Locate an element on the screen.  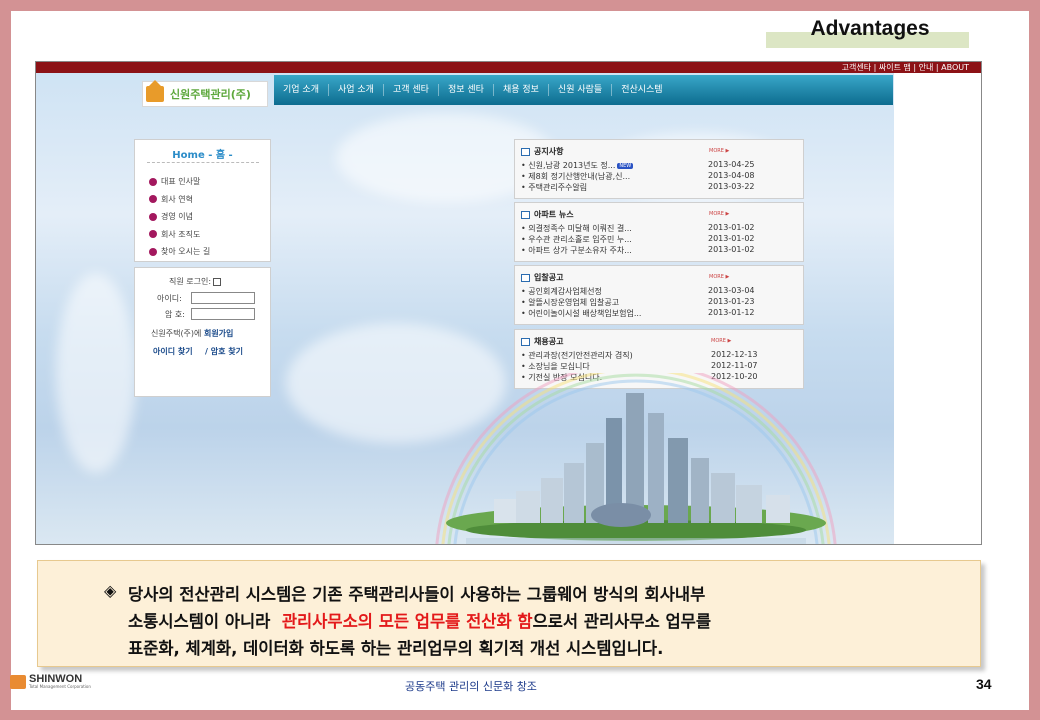
list-item: • 알뜰시장운영업체 입찰공고 2013-01-23 is located at coordinates (661, 302).